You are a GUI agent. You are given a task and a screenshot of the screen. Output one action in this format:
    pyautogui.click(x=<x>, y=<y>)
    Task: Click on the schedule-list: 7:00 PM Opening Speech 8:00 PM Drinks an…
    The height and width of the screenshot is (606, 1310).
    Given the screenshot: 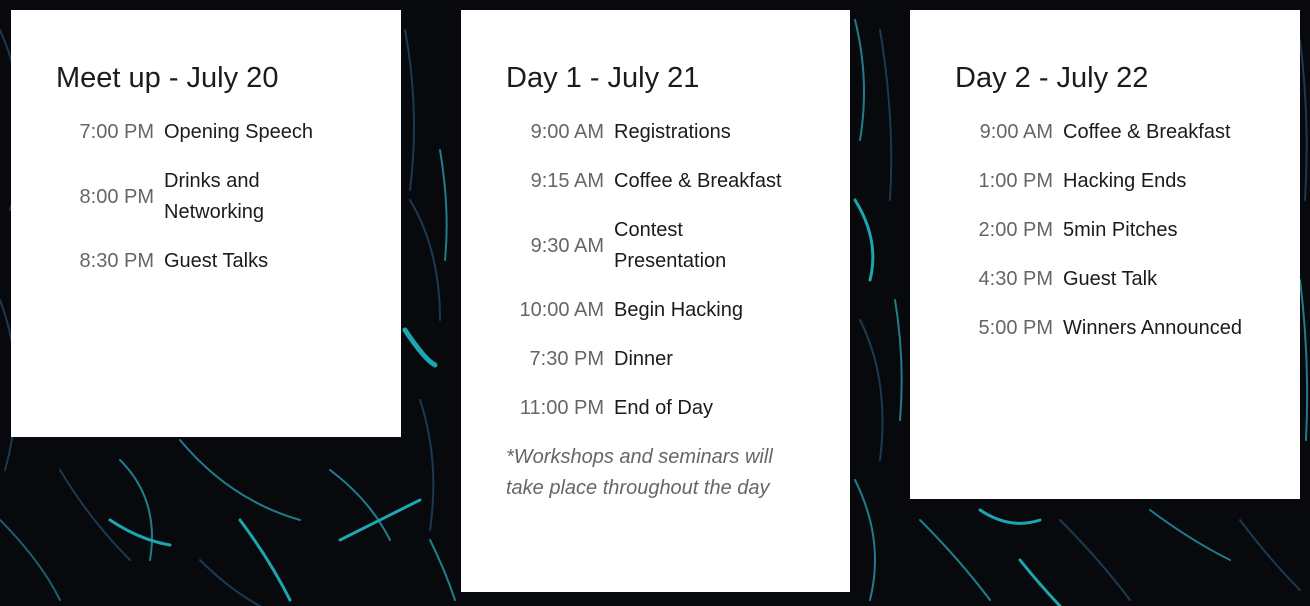 What is the action you would take?
    pyautogui.click(x=228, y=197)
    